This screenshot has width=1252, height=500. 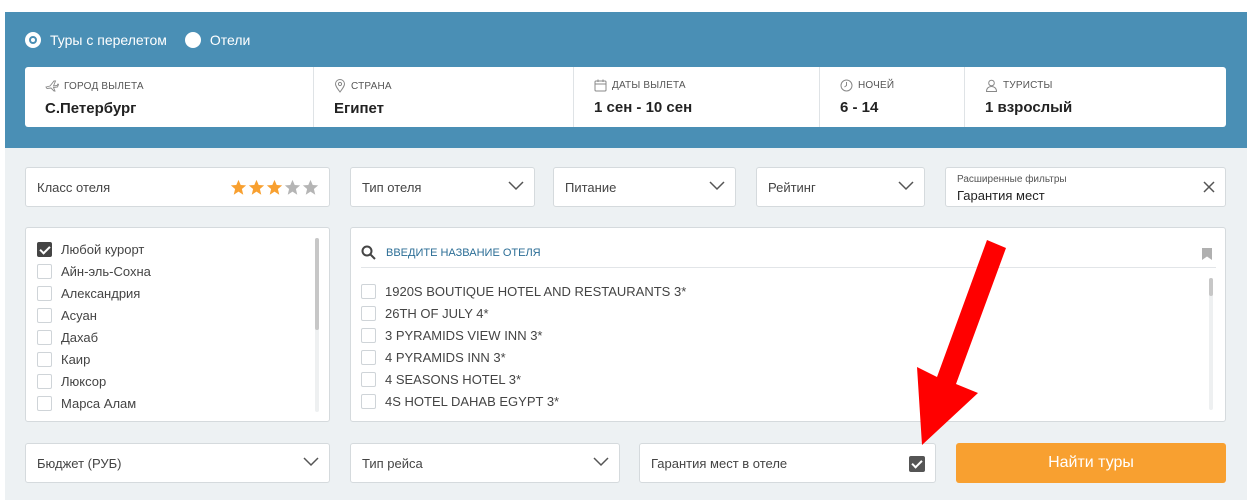 What do you see at coordinates (892, 97) in the screenshot?
I see `nights-field: НОЧЕЙ 6 - 14` at bounding box center [892, 97].